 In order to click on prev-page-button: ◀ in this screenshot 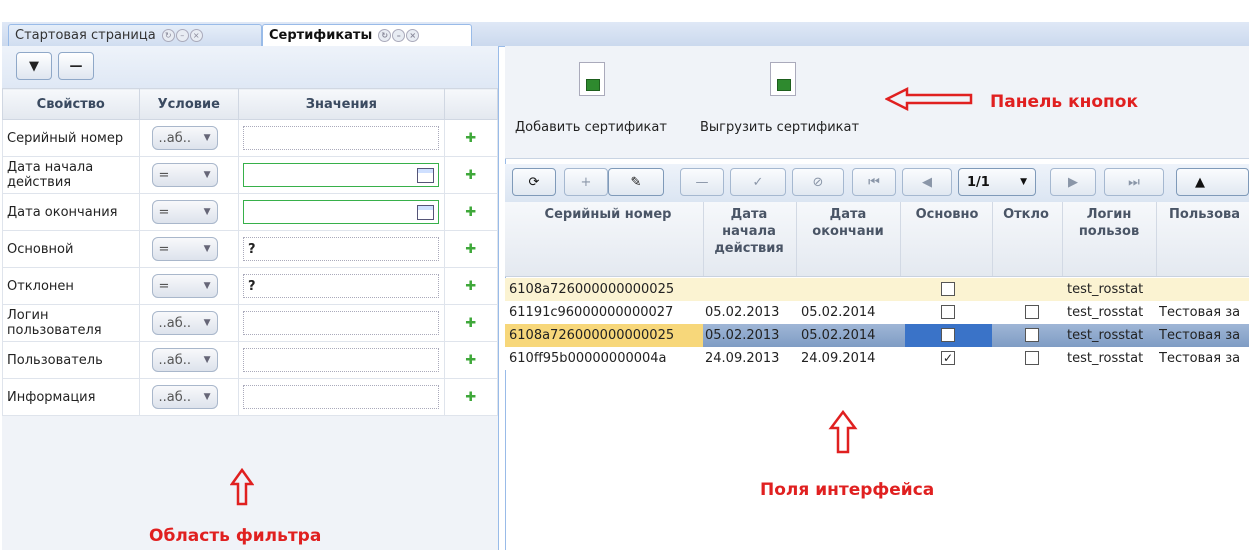, I will do `click(927, 182)`.